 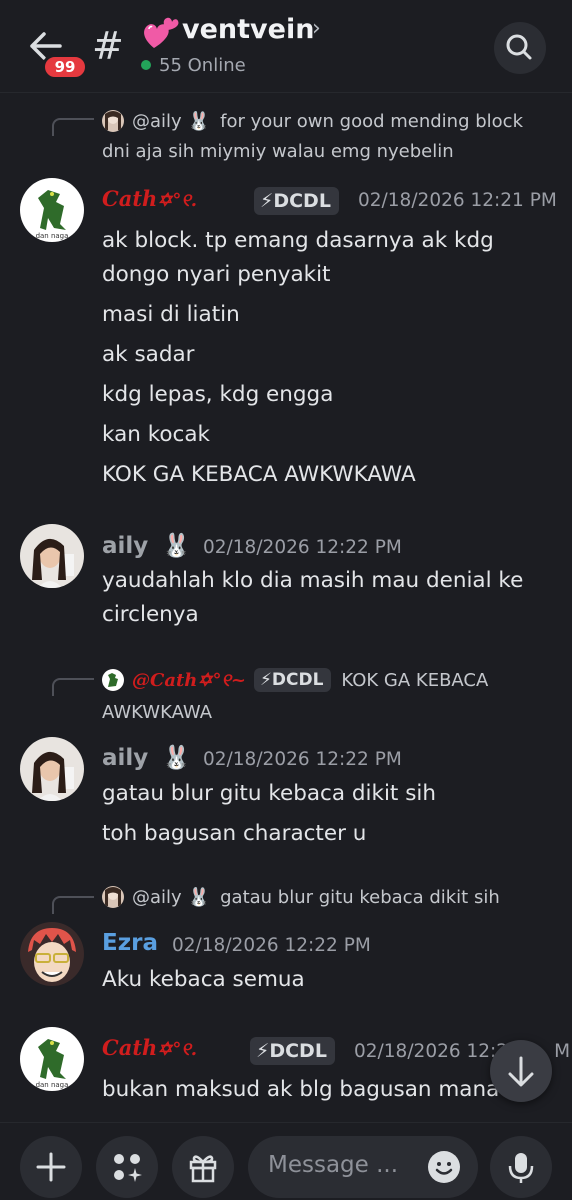 I want to click on message-line: masi di liatin, so click(x=171, y=314).